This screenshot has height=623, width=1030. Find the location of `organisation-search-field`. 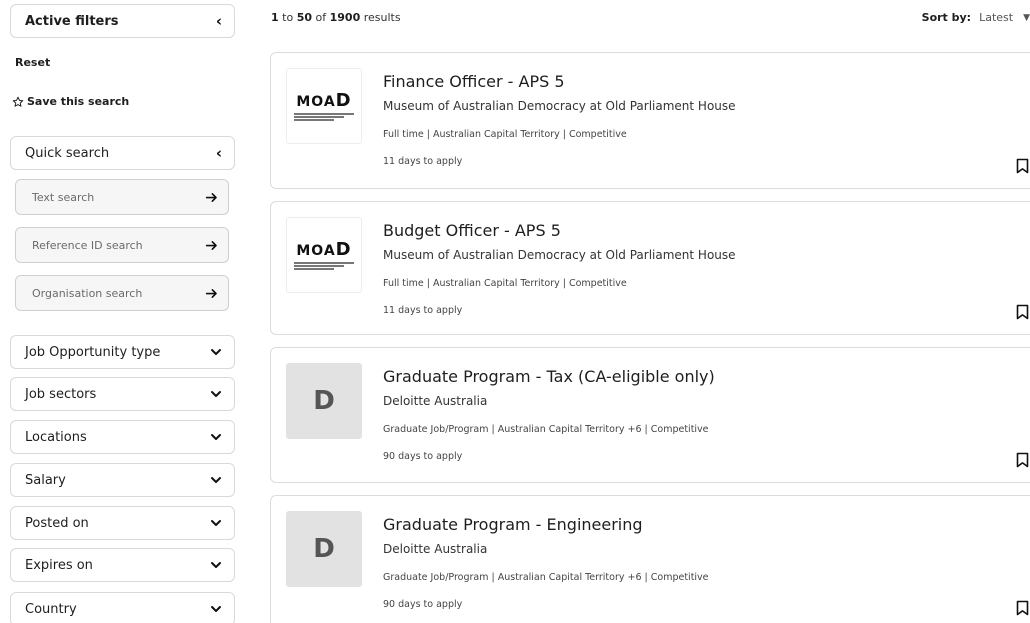

organisation-search-field is located at coordinates (122, 293).